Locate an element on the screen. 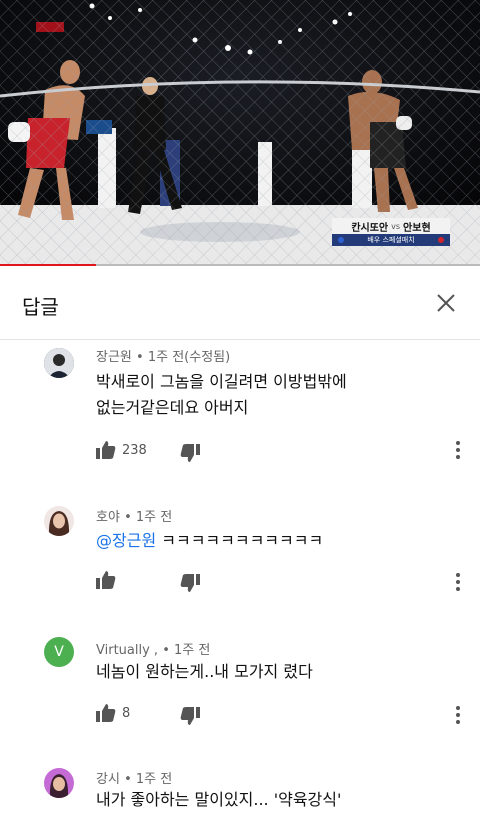 This screenshot has height=821, width=480. comment-meta: 강시 • 1주 전 is located at coordinates (134, 777).